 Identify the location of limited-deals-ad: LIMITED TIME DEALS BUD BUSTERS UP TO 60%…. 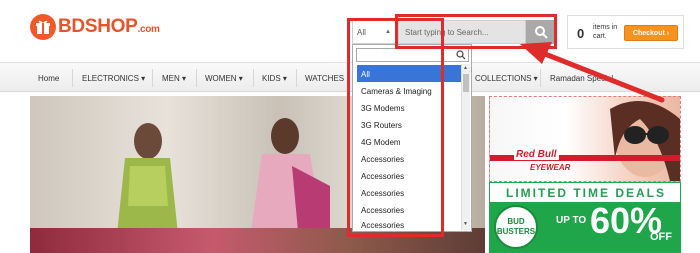
(585, 217).